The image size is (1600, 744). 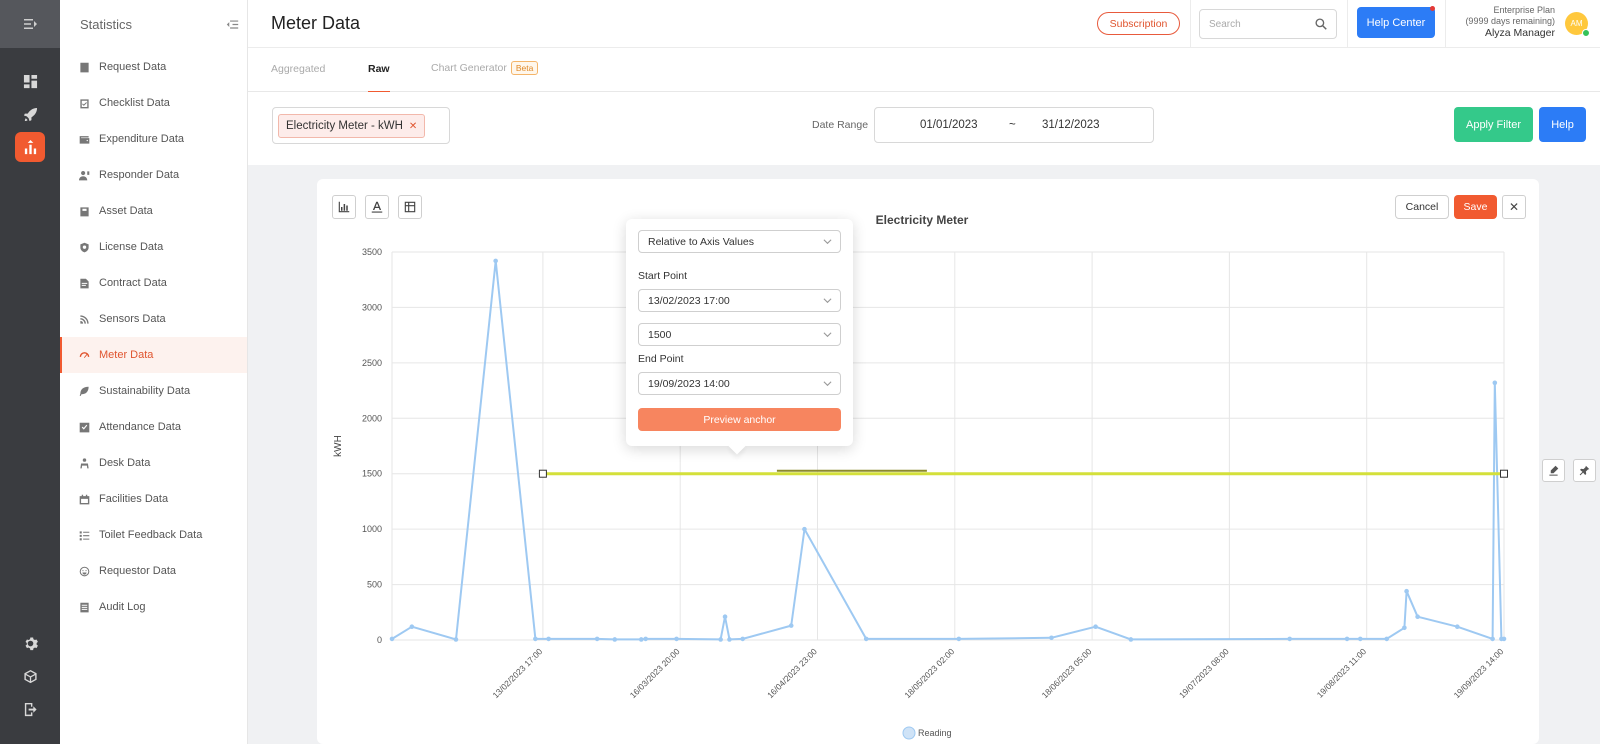 What do you see at coordinates (30, 676) in the screenshot?
I see `rail-modules` at bounding box center [30, 676].